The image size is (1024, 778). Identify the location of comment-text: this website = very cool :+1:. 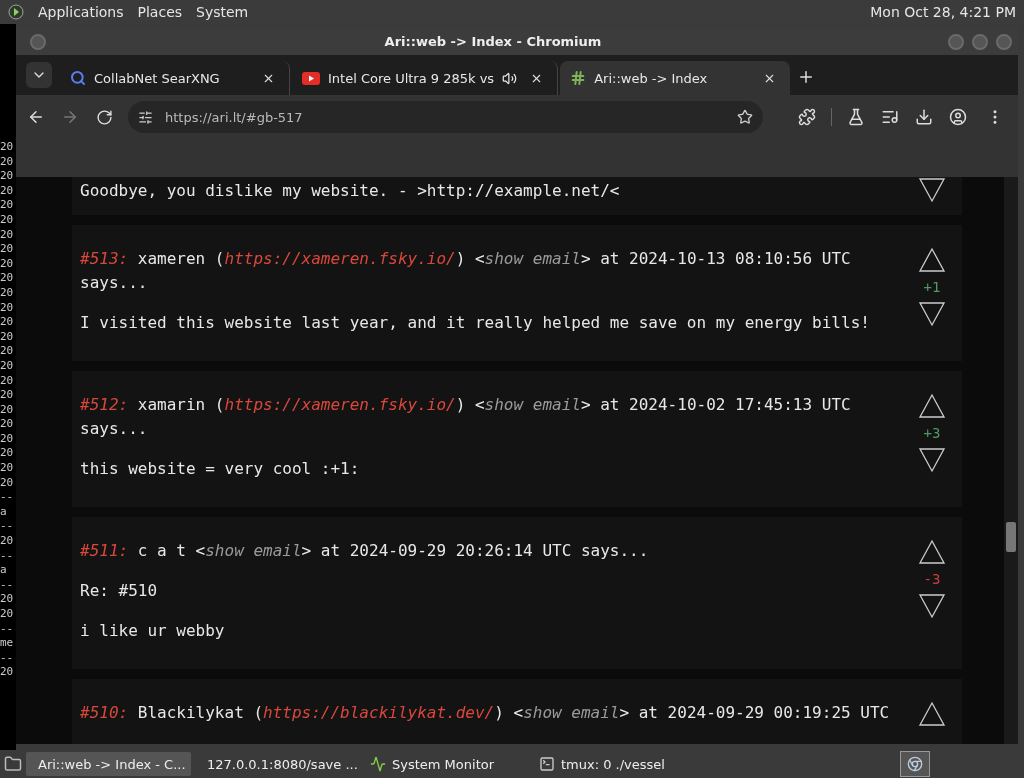
(220, 469).